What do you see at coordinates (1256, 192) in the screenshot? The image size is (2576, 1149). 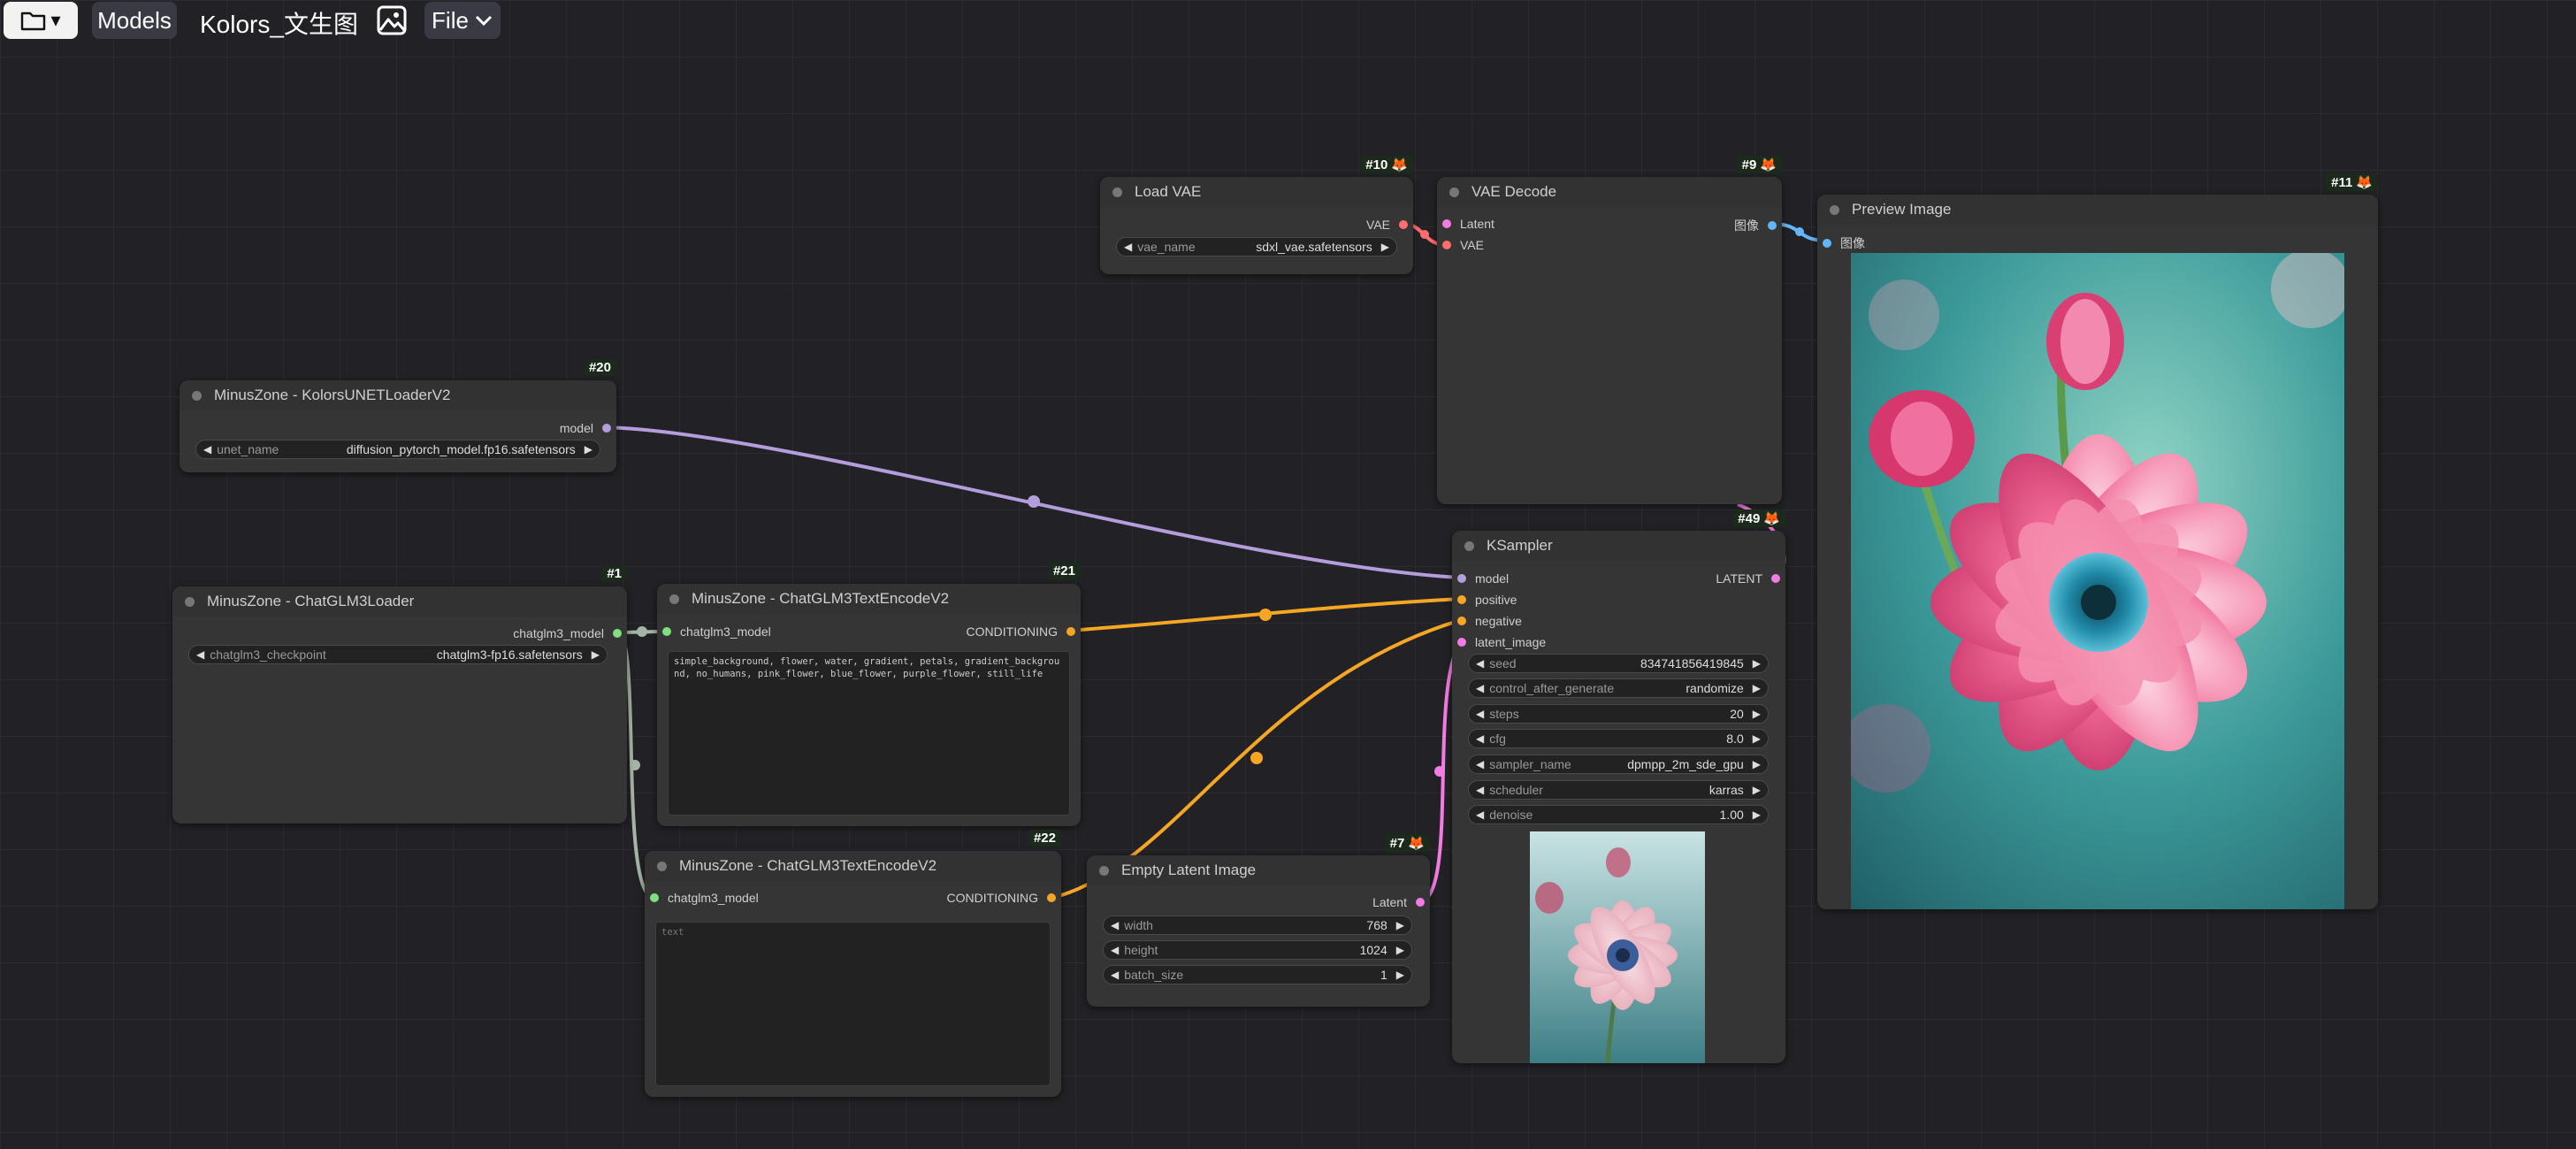 I see `node-header: Load VAE` at bounding box center [1256, 192].